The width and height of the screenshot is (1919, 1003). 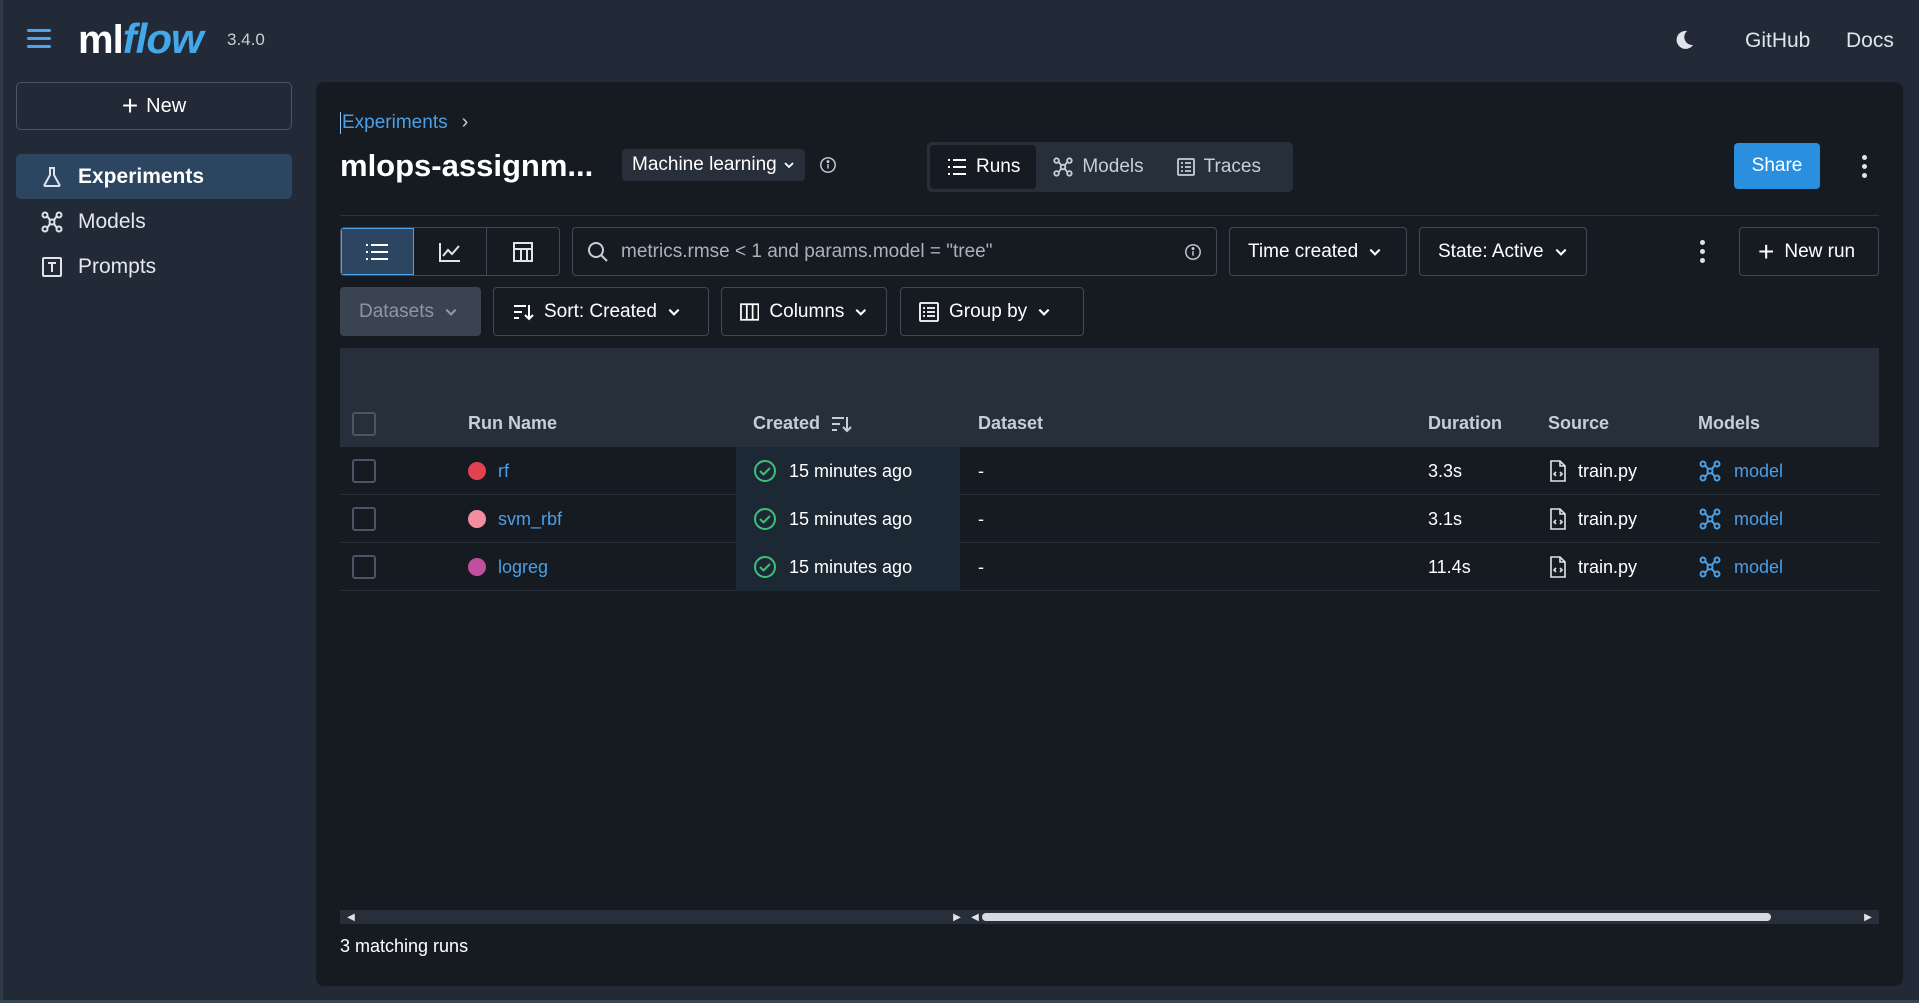 What do you see at coordinates (1465, 423) in the screenshot?
I see `column-header-duration: Duration` at bounding box center [1465, 423].